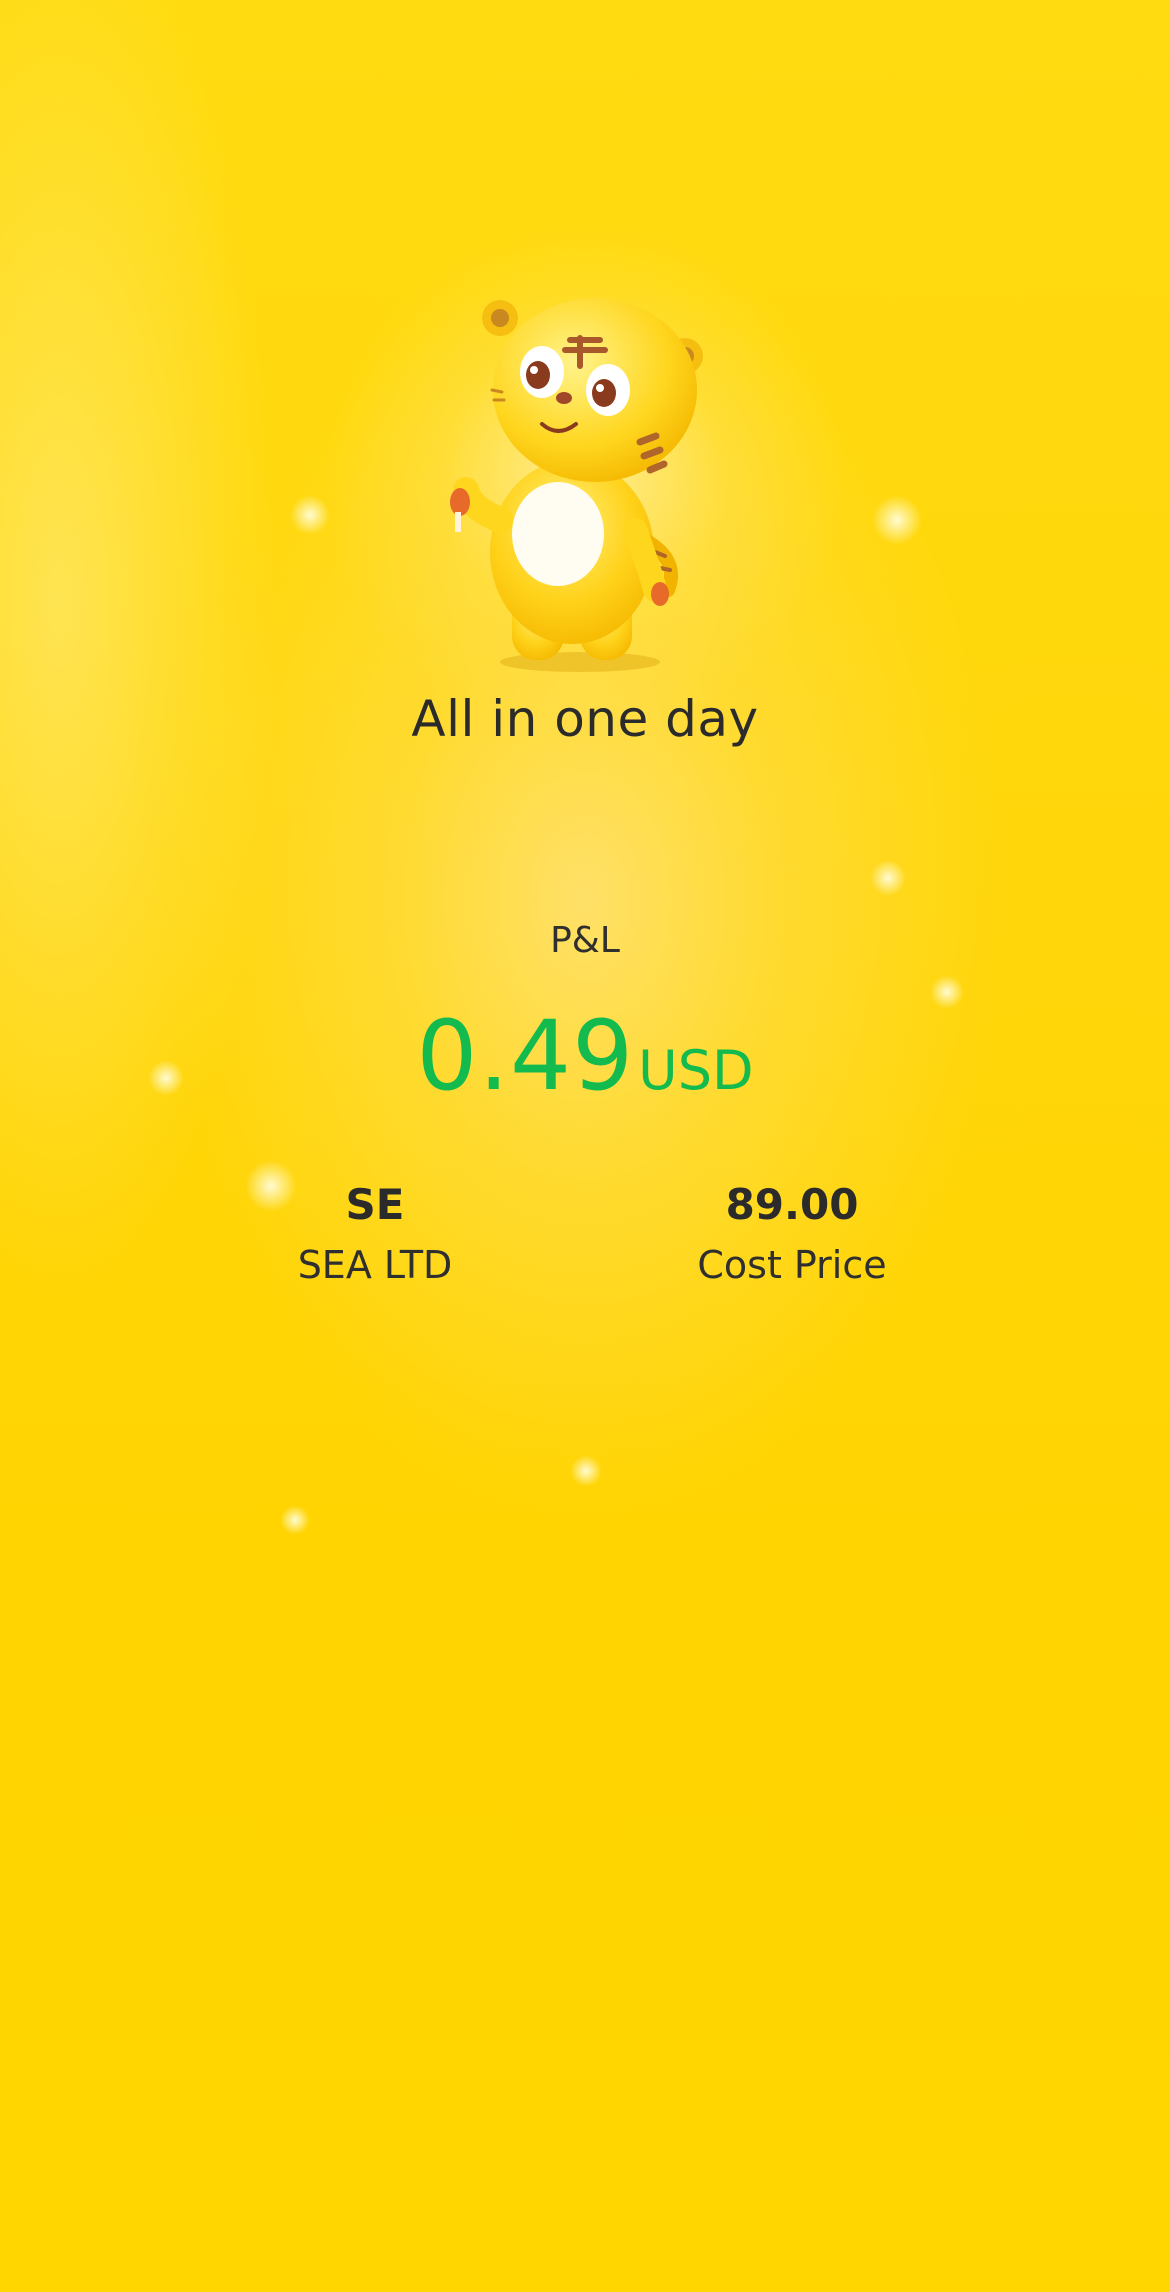  I want to click on stock-name: SEA LTD, so click(375, 1265).